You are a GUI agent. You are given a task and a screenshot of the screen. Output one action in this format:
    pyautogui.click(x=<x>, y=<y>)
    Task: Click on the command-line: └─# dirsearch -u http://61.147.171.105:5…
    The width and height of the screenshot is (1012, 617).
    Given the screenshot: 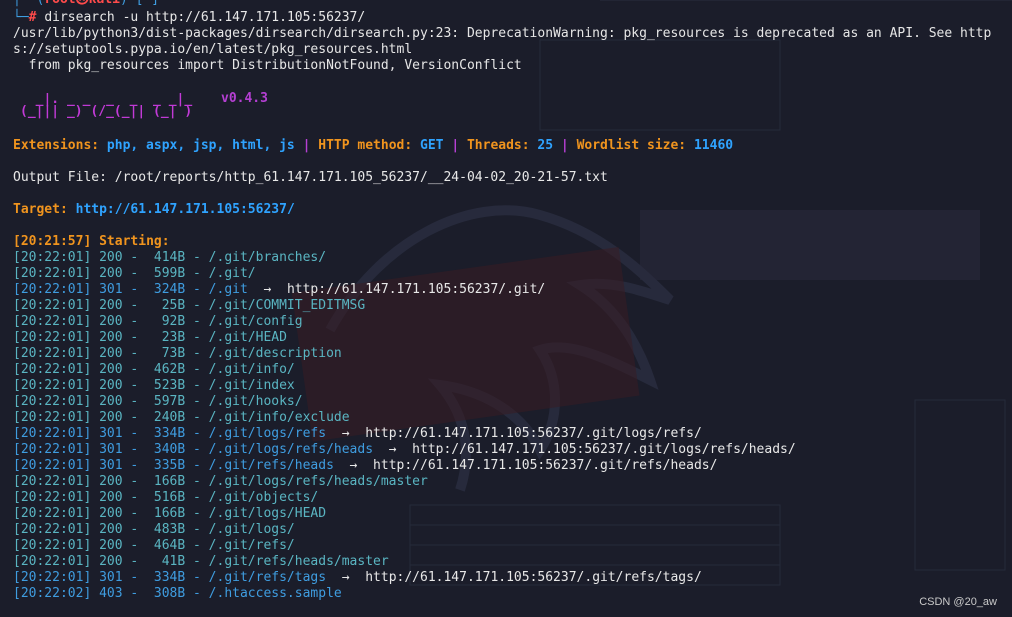 What is the action you would take?
    pyautogui.click(x=189, y=17)
    